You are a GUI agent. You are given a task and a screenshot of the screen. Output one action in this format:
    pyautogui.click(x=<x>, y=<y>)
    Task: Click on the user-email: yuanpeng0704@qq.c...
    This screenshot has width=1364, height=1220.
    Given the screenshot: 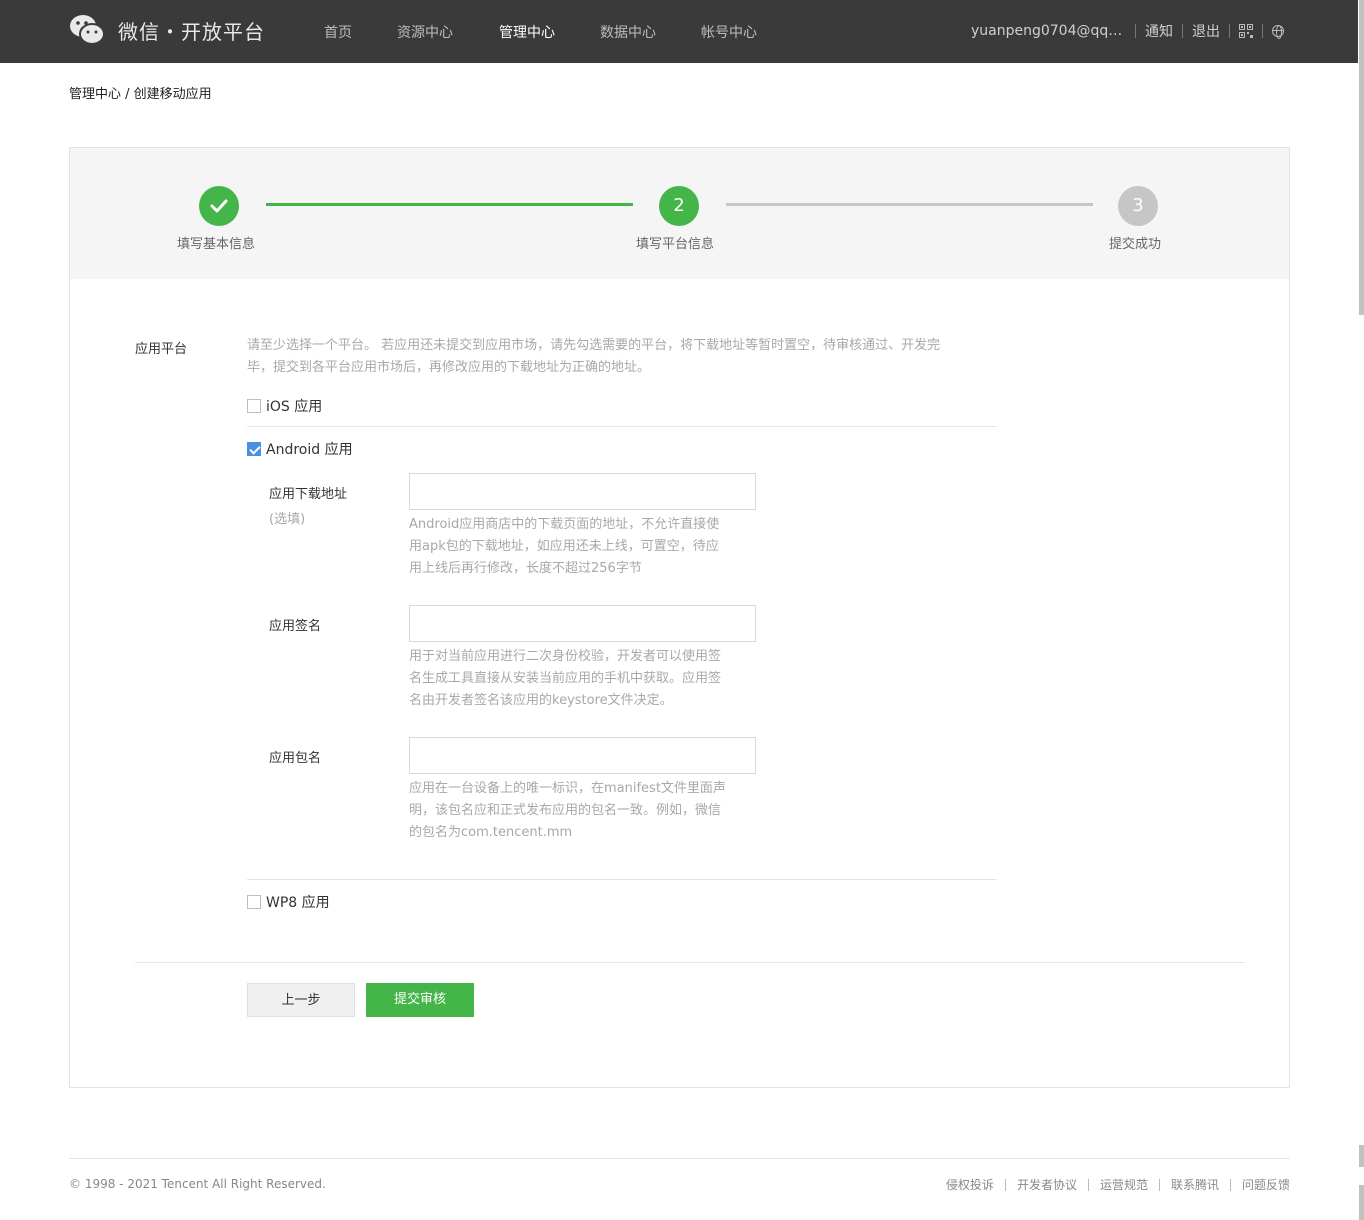 What is the action you would take?
    pyautogui.click(x=1048, y=31)
    